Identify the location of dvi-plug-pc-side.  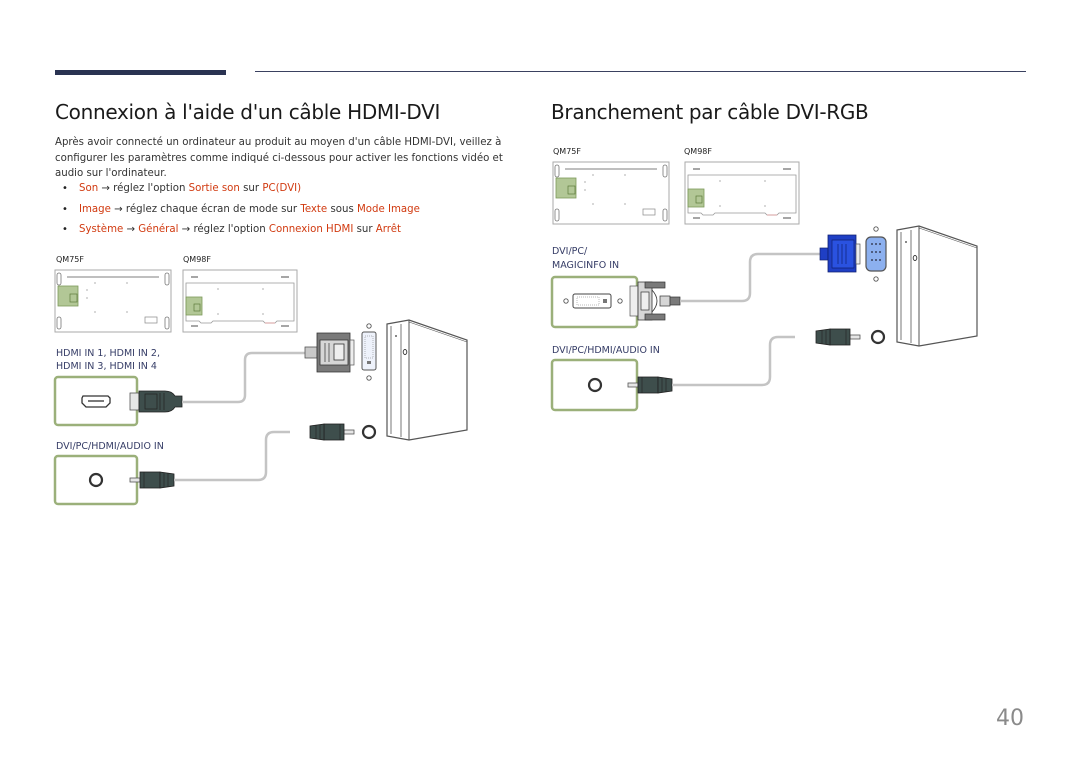
(329, 352).